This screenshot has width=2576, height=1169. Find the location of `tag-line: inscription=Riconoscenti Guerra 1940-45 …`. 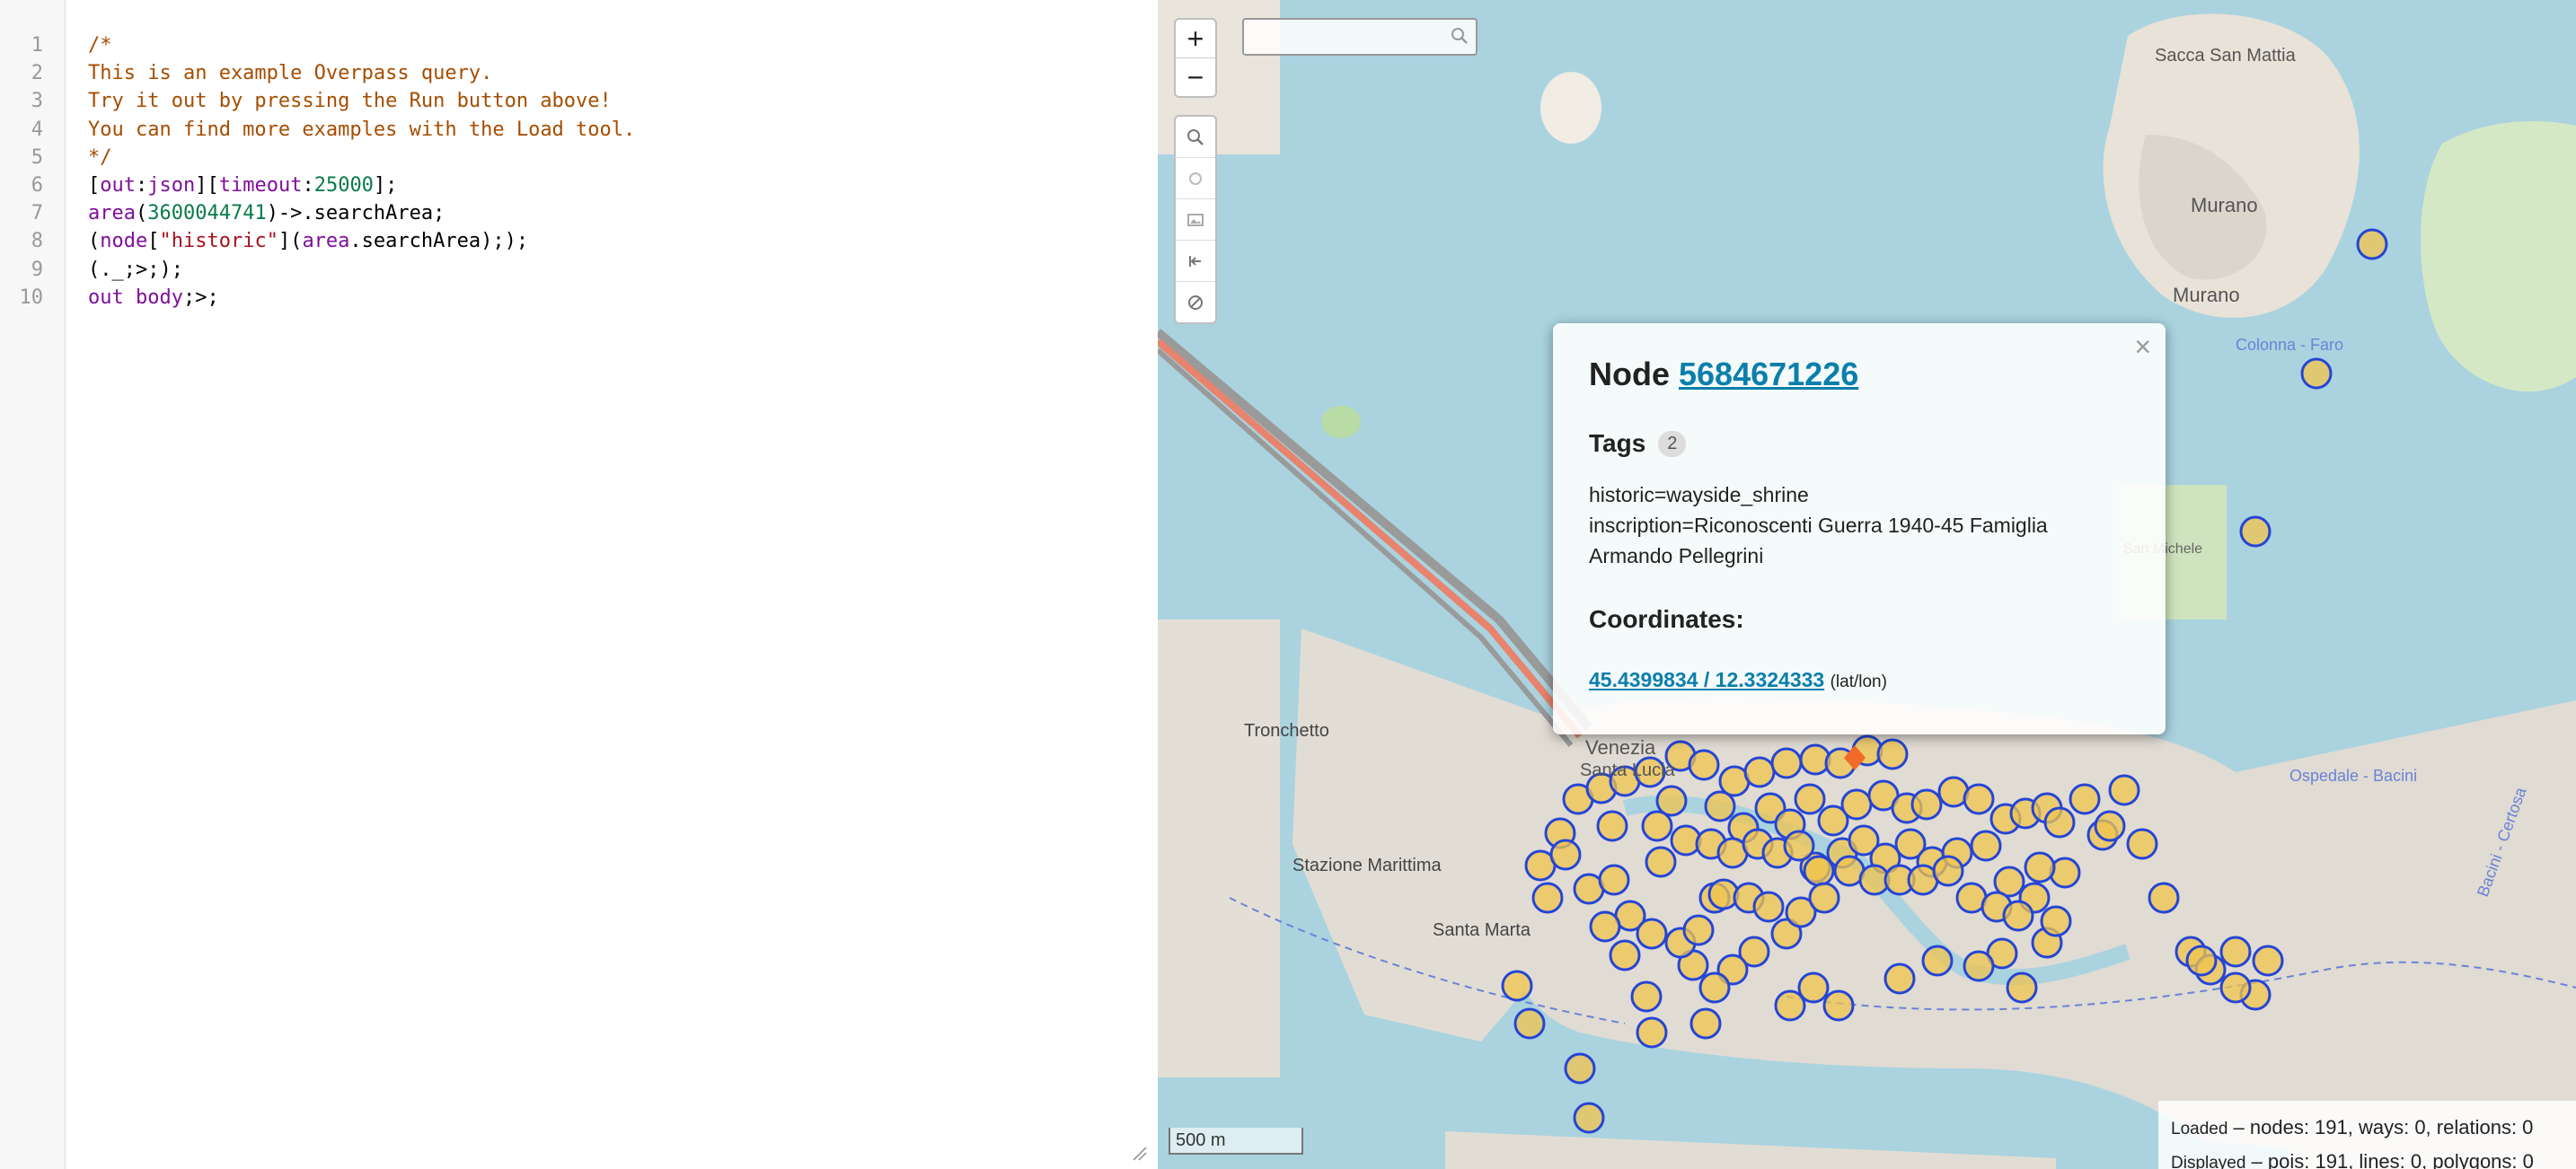

tag-line: inscription=Riconoscenti Guerra 1940-45 … is located at coordinates (1818, 525).